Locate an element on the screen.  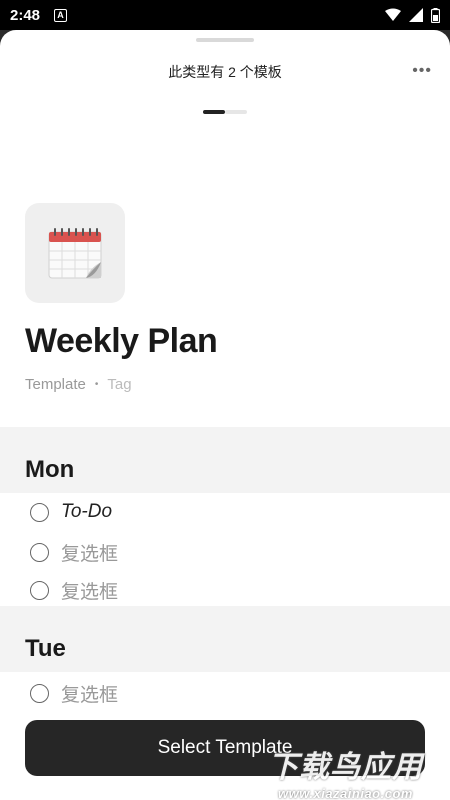
wifi-icon is located at coordinates (393, 14).